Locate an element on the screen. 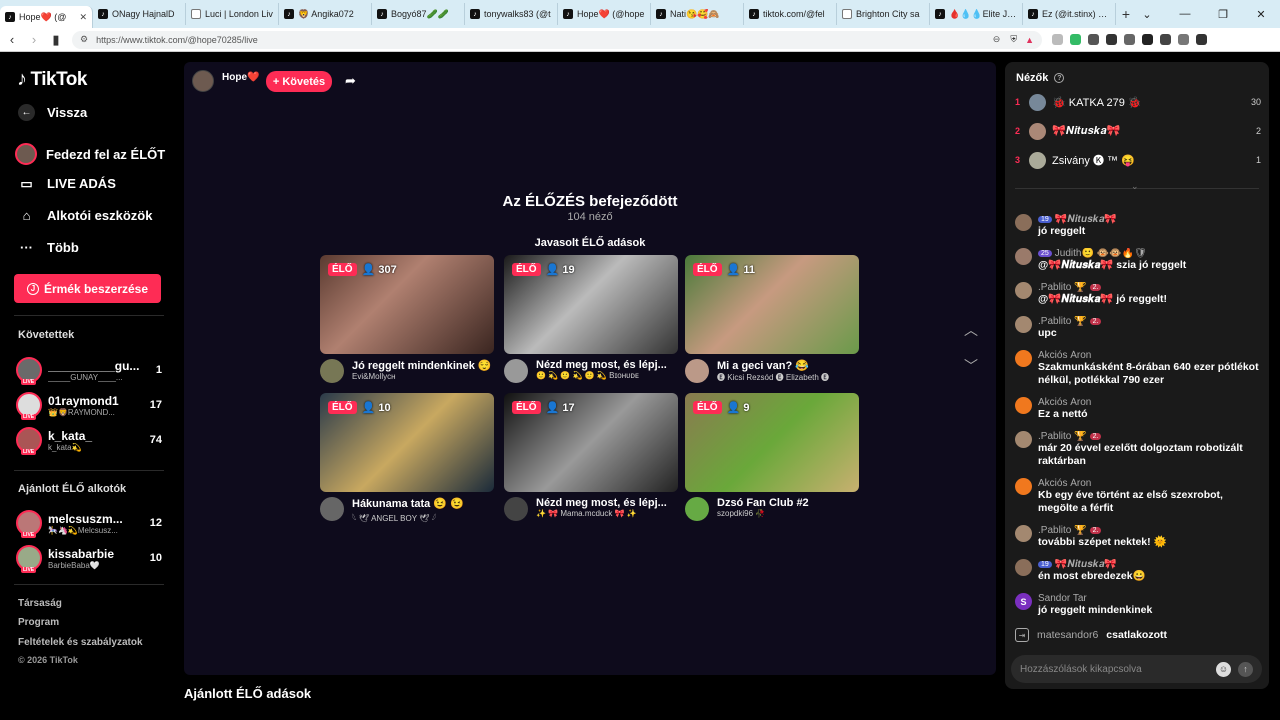  host-avatar is located at coordinates (203, 81).